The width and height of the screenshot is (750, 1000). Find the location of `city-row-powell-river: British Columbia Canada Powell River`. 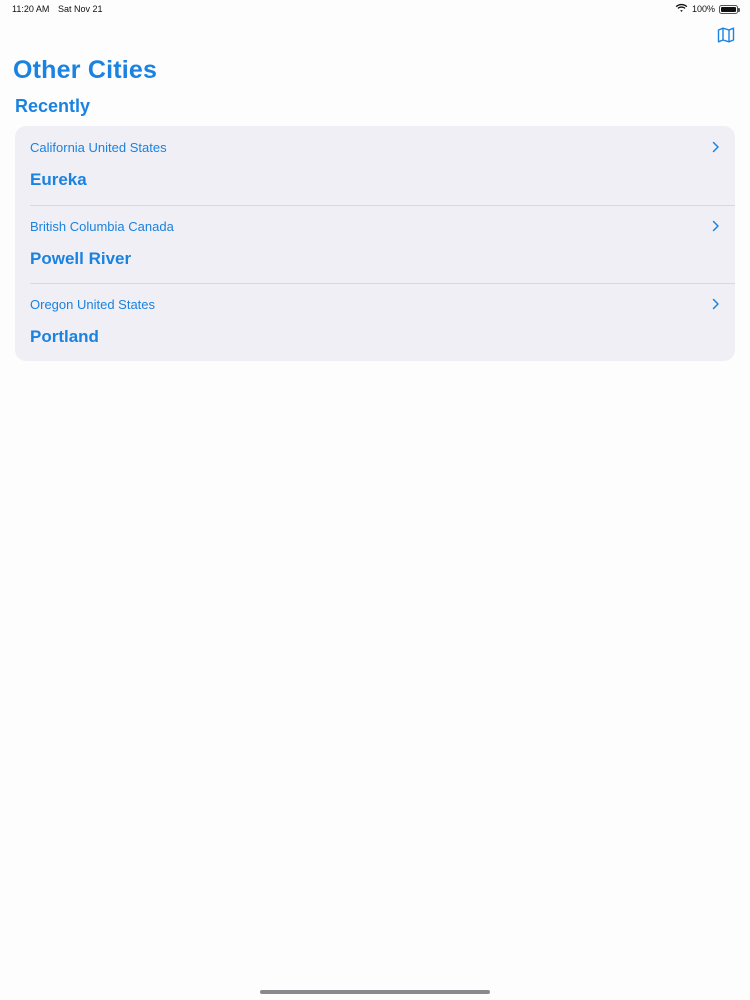

city-row-powell-river: British Columbia Canada Powell River is located at coordinates (375, 244).